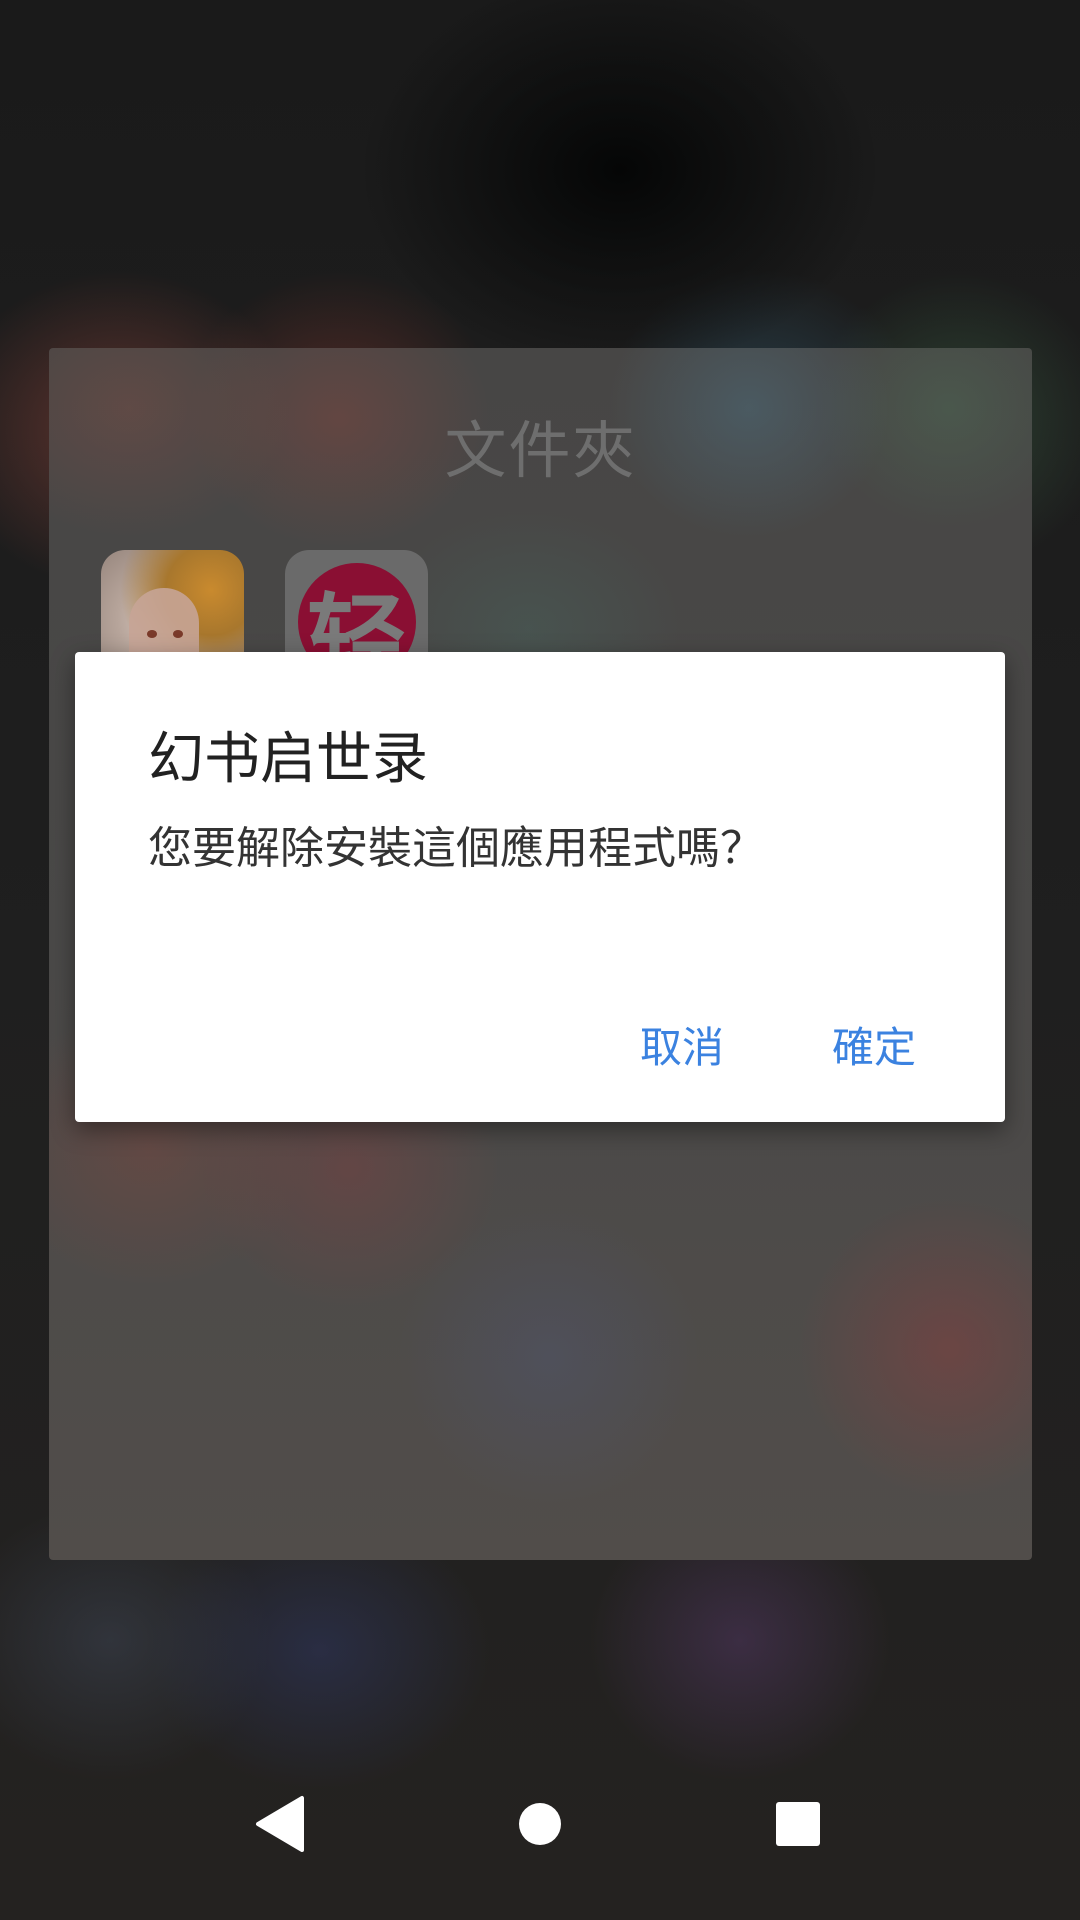 The image size is (1080, 1920). I want to click on back-button, so click(280, 1824).